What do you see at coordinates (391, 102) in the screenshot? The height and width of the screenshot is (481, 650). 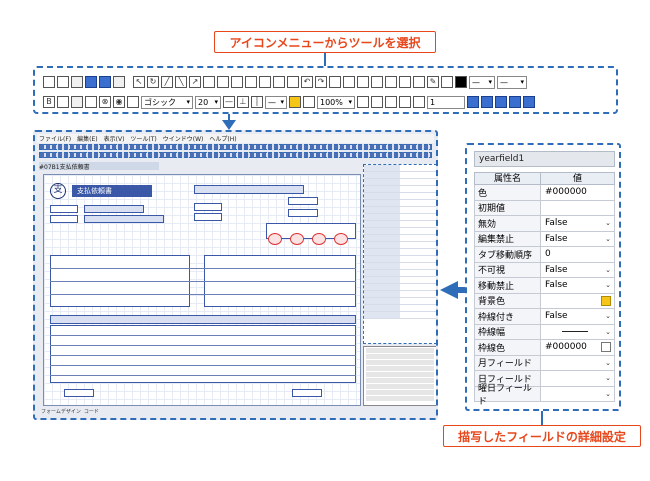 I see `folder-icon` at bounding box center [391, 102].